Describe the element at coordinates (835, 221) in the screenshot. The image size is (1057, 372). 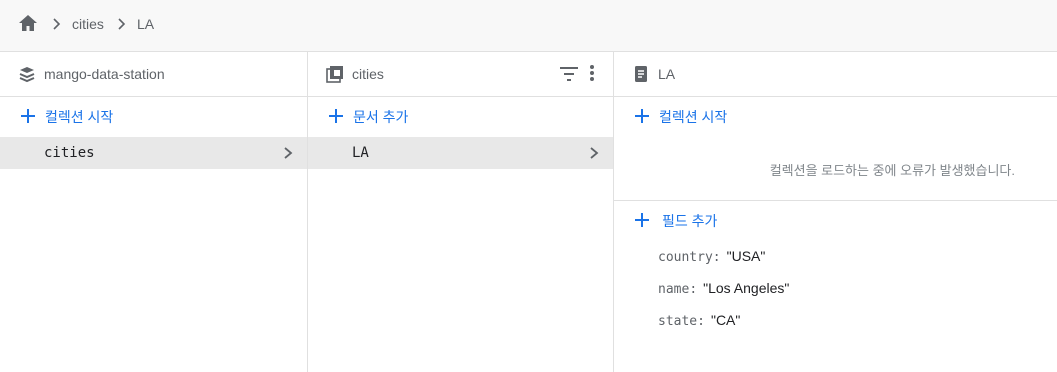
I see `add-field-button: 필드 추가` at that location.